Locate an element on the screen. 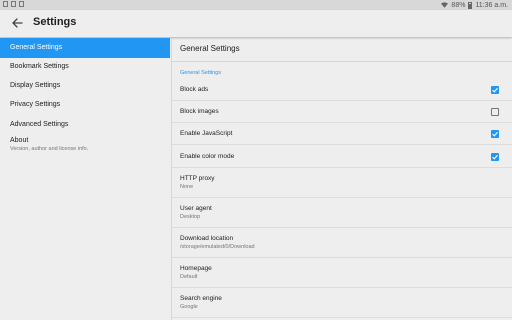  back-arrow-icon is located at coordinates (17, 23).